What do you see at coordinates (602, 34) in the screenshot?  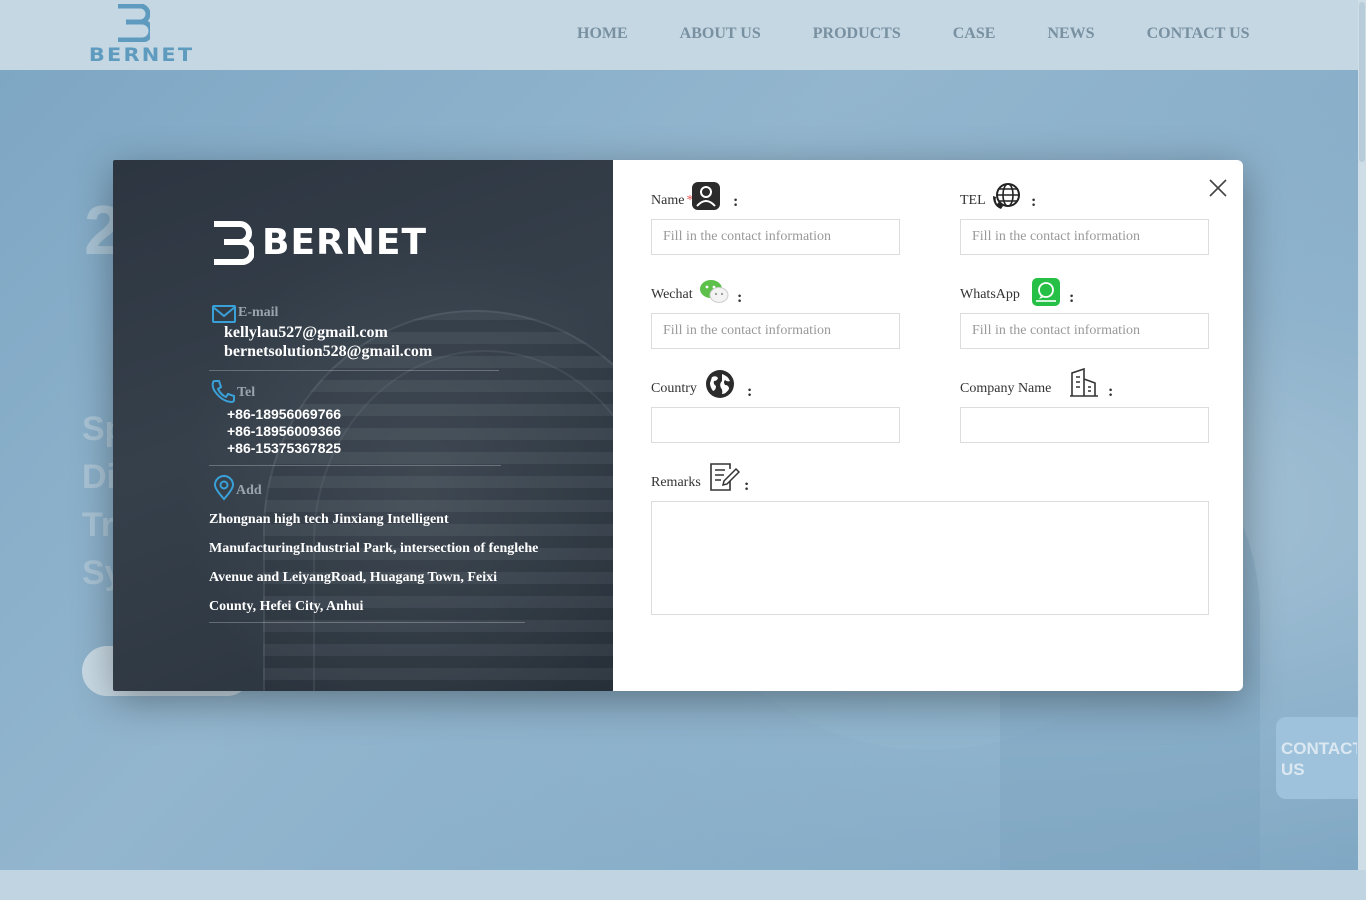 I see `nav-home: HOME` at bounding box center [602, 34].